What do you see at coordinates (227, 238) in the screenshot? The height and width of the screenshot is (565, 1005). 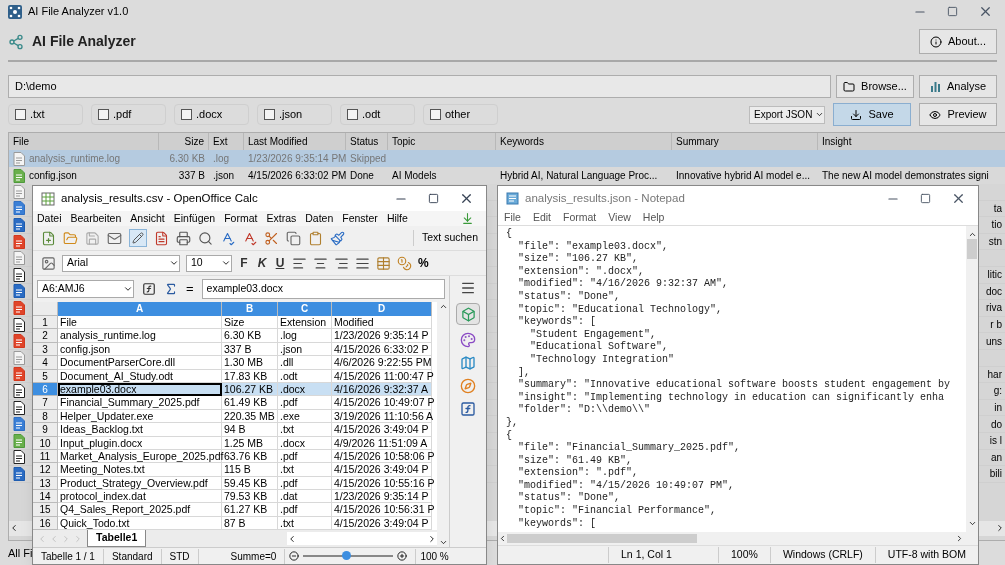 I see `spellcheck-icon` at bounding box center [227, 238].